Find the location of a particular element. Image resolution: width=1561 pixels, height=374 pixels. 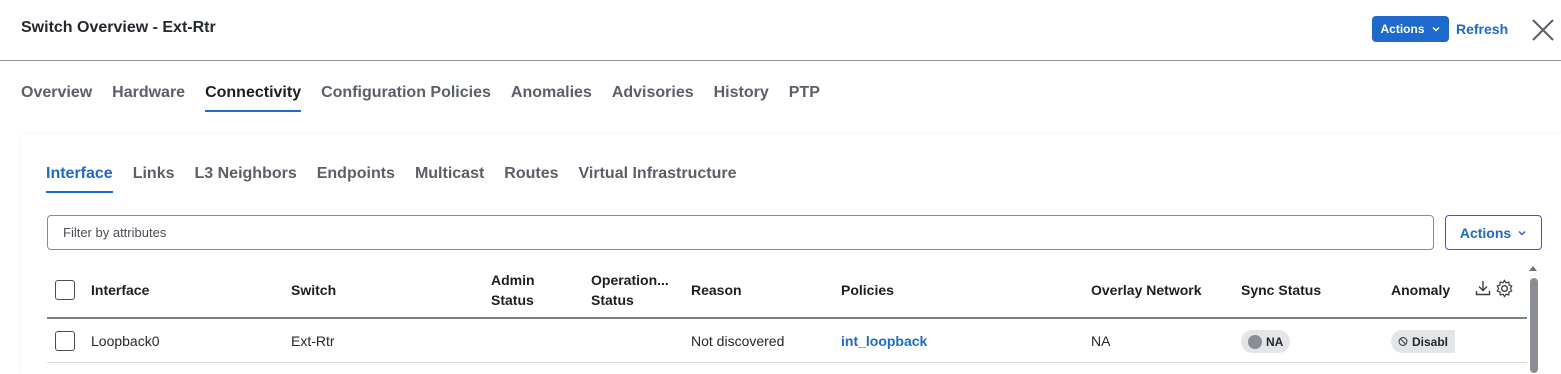

col-overlay-network: Overlay Network is located at coordinates (1146, 290).